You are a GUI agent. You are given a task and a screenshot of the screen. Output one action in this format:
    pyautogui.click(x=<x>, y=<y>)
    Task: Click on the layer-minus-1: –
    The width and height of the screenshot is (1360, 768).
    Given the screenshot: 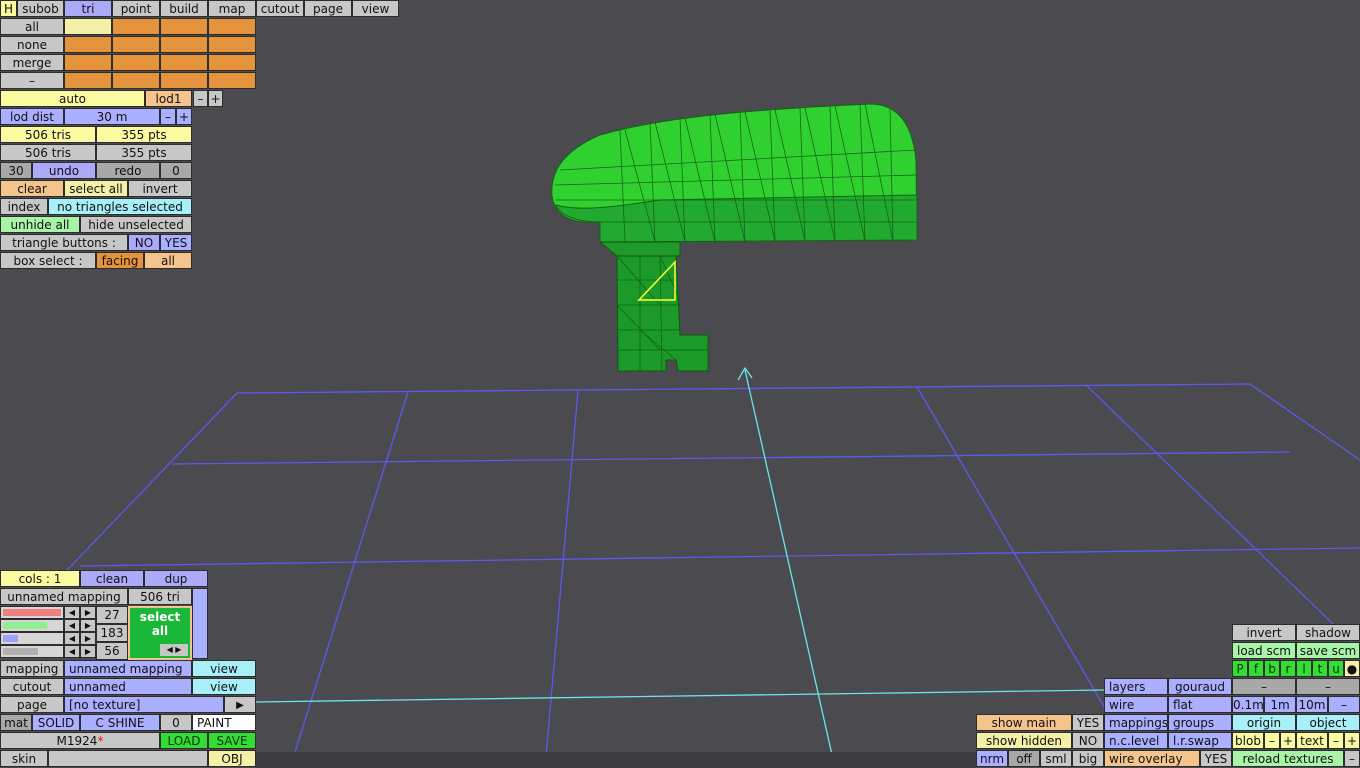 What is the action you would take?
    pyautogui.click(x=1264, y=686)
    